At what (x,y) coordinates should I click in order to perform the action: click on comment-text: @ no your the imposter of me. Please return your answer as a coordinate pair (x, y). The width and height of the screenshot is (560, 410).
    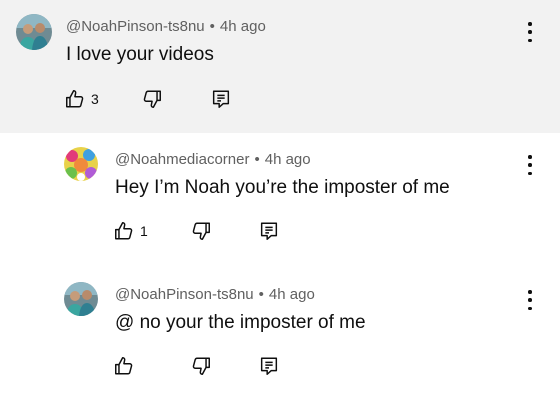
    Looking at the image, I should click on (240, 322).